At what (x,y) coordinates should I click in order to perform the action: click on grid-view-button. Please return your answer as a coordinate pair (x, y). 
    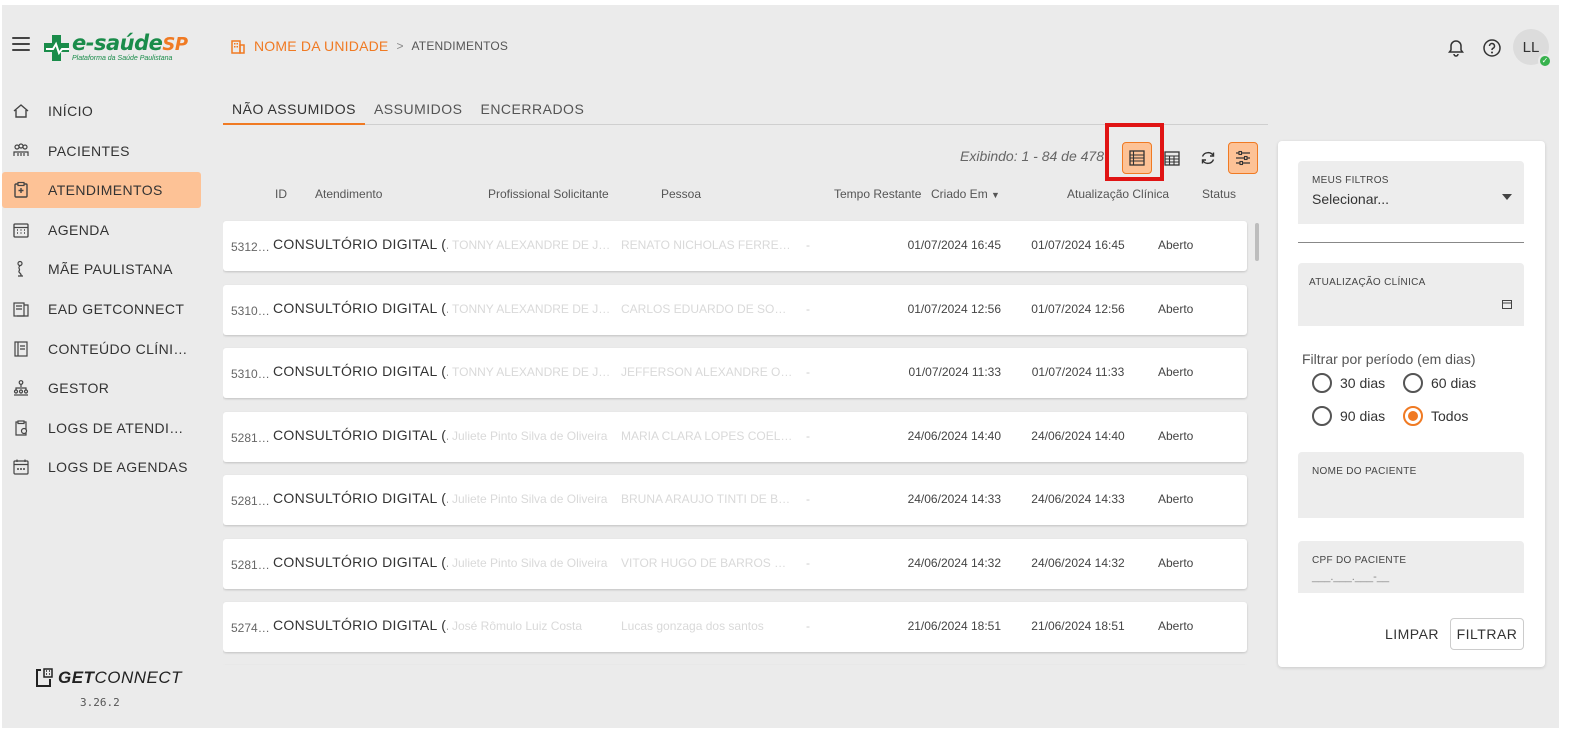
    Looking at the image, I should click on (1172, 158).